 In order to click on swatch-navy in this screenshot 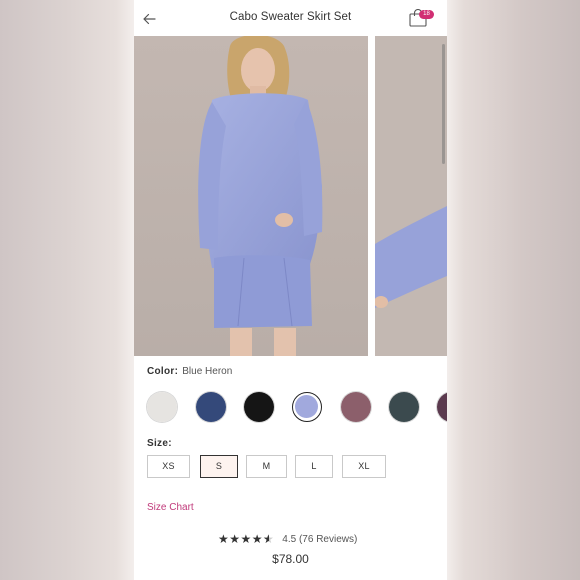, I will do `click(211, 407)`.